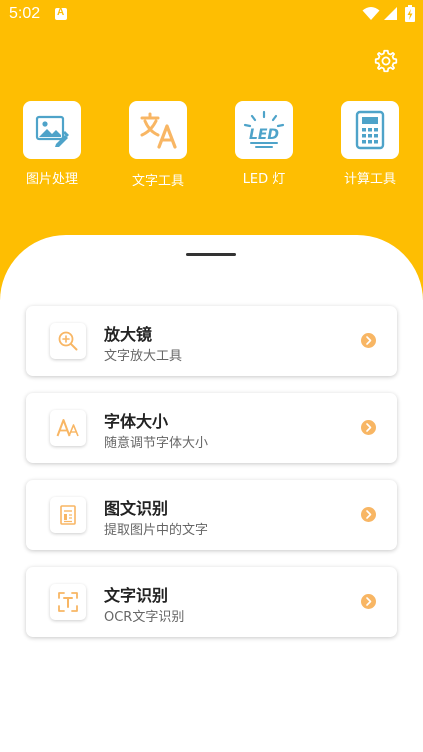  Describe the element at coordinates (144, 617) in the screenshot. I see `card-subtitle: OCR文字识别` at that location.